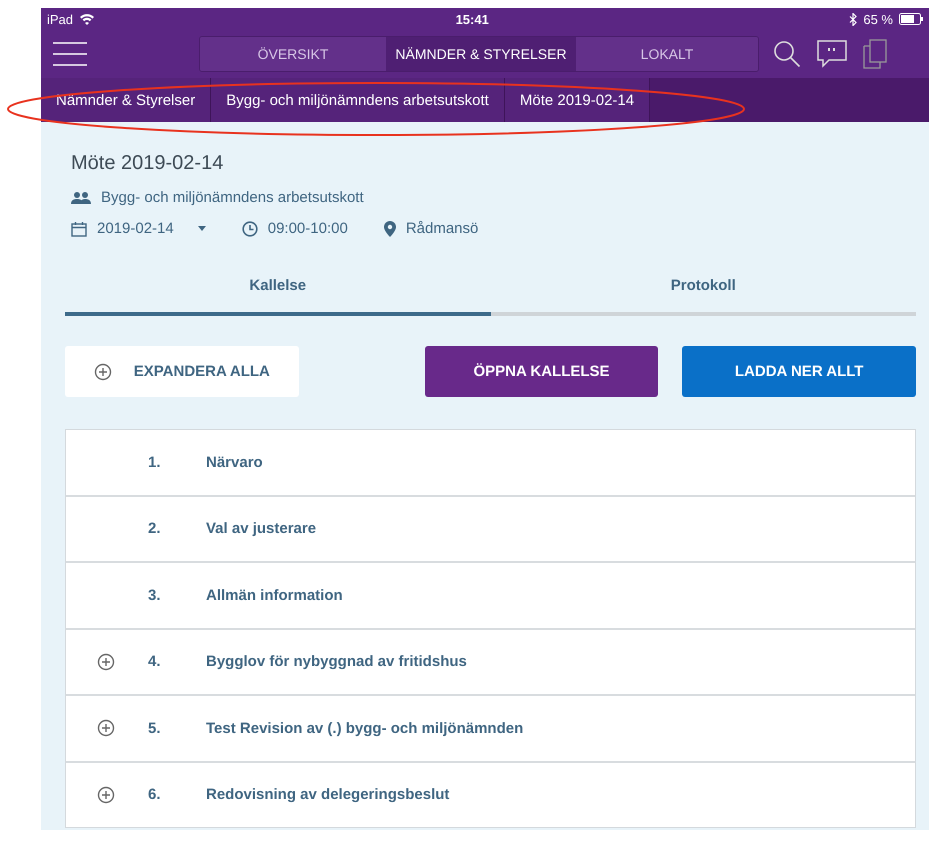 This screenshot has height=845, width=929. I want to click on agenda-number: 4., so click(154, 661).